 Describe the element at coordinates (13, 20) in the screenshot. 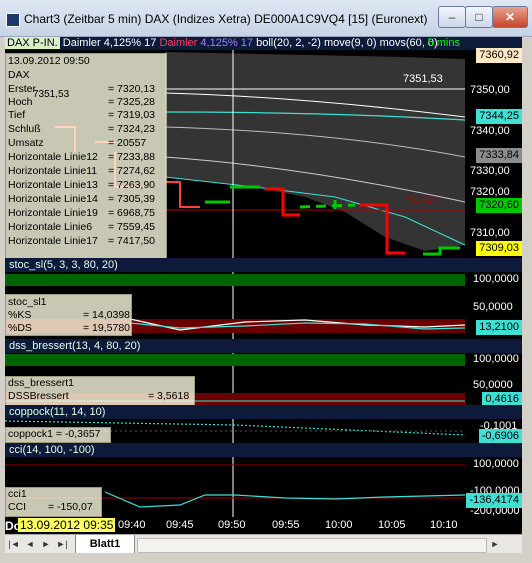

I see `app-icon` at that location.